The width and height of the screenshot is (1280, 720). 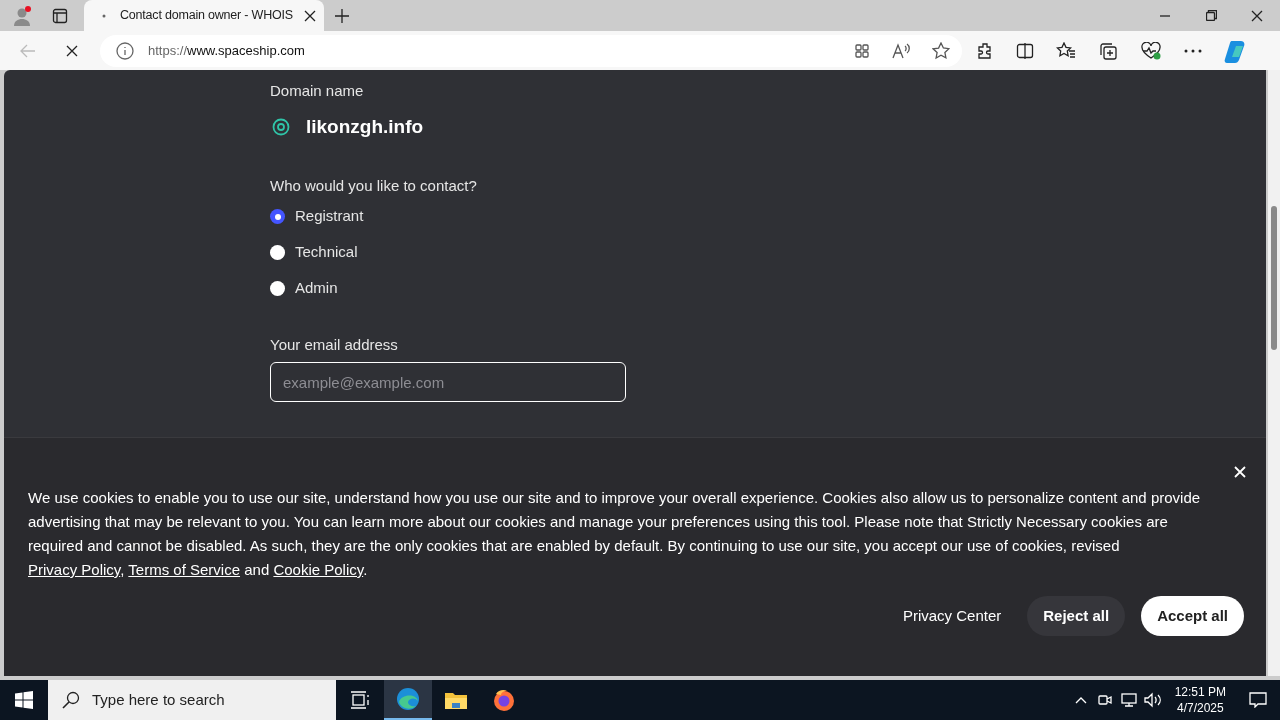 I want to click on email-field: example@example.com, so click(x=448, y=382).